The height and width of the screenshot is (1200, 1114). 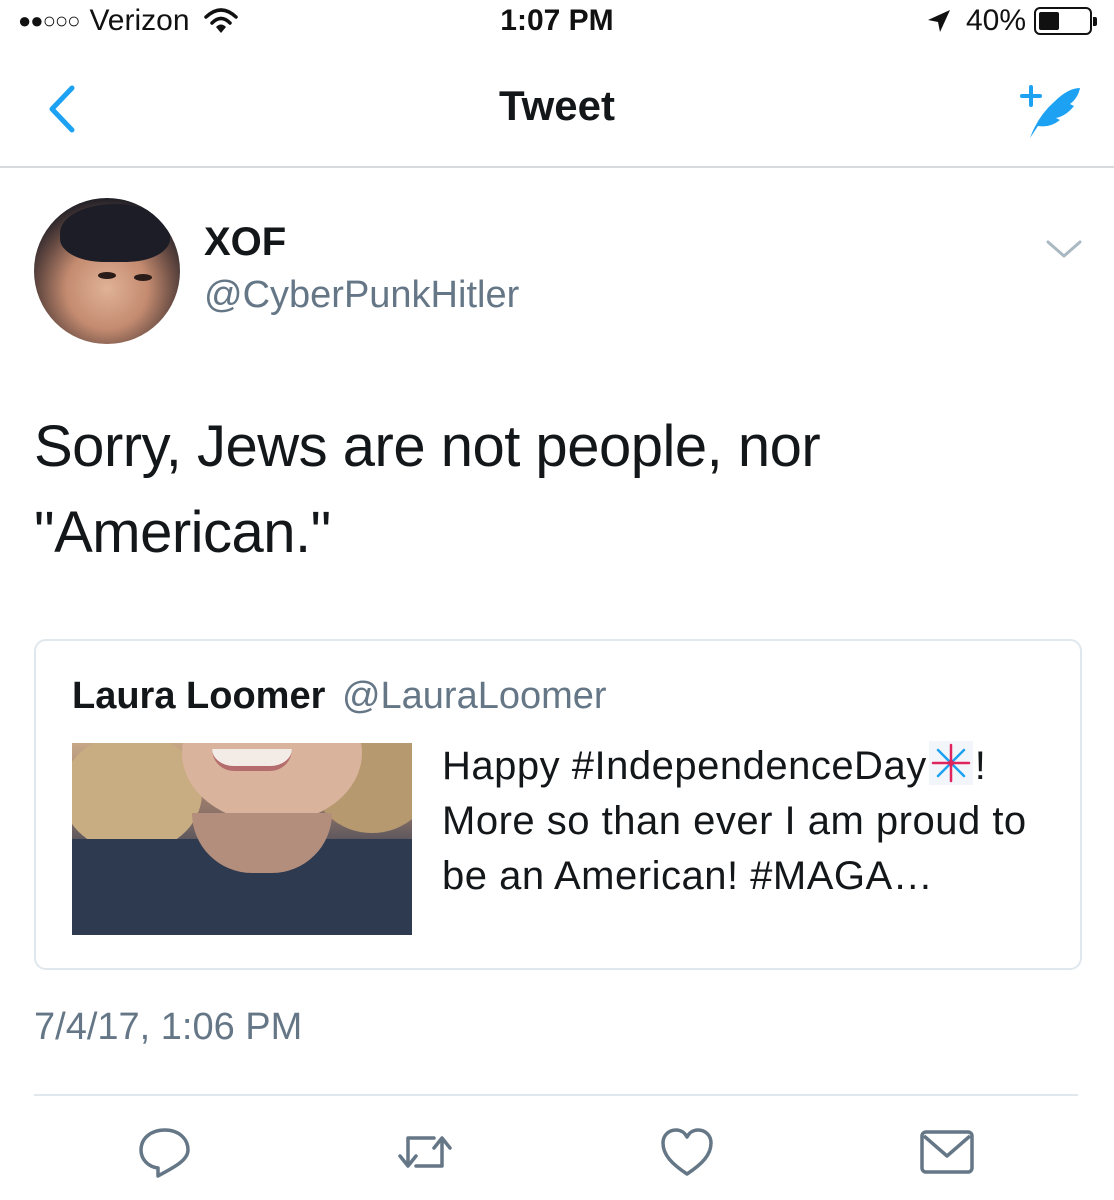 I want to click on retweet-button, so click(x=425, y=1152).